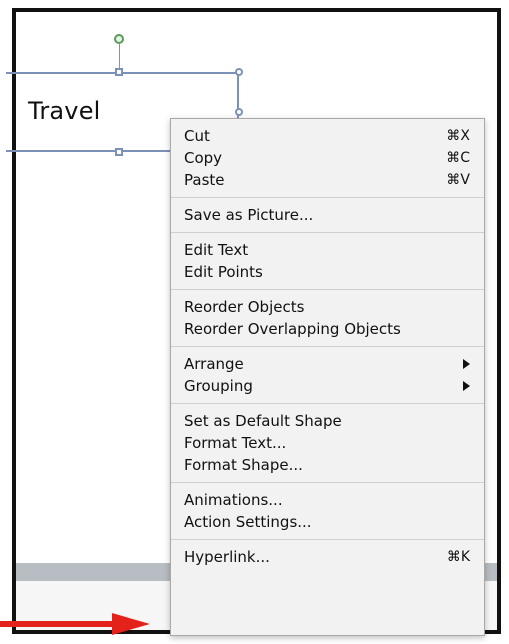 This screenshot has height=644, width=509. What do you see at coordinates (119, 72) in the screenshot?
I see `resize-handle-top-middle` at bounding box center [119, 72].